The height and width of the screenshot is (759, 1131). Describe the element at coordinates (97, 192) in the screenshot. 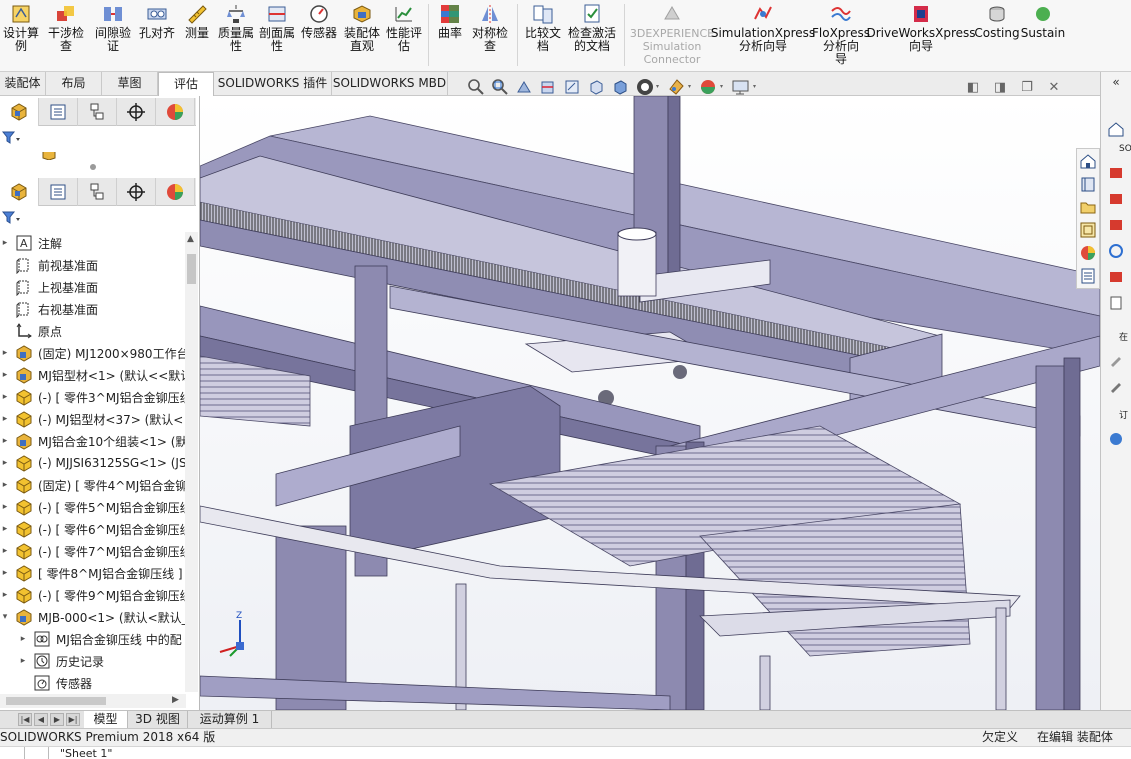

I see `configuration-manager-tab-2-icon` at that location.